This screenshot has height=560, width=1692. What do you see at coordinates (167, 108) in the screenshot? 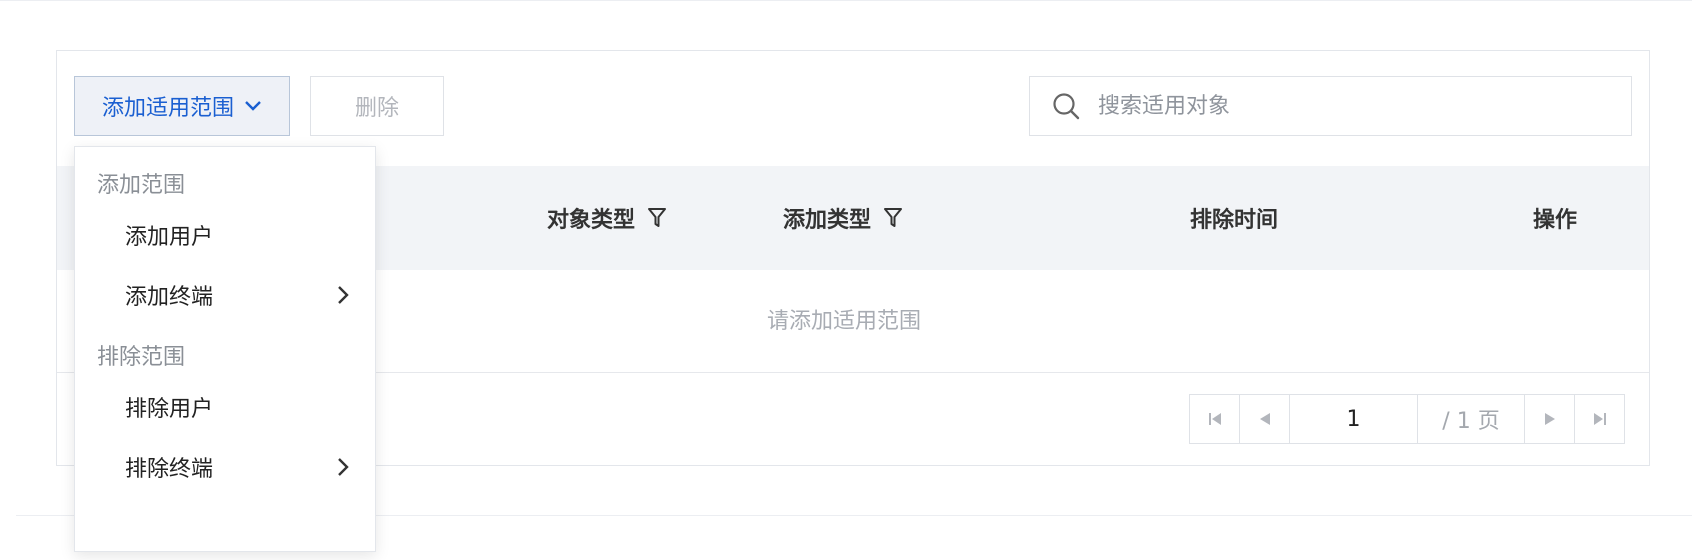
I see `add-scope-button-label: 添加适用范围` at bounding box center [167, 108].